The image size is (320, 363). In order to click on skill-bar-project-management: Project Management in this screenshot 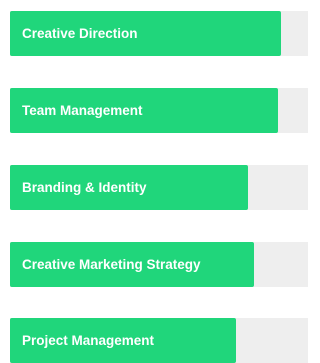, I will do `click(159, 340)`.